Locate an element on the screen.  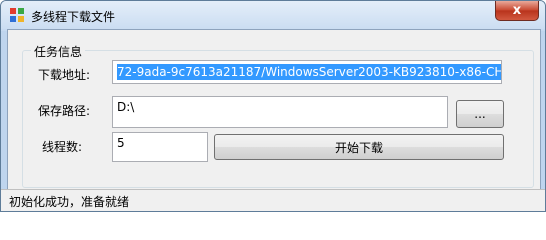
url-label: 下载地址: is located at coordinates (64, 75).